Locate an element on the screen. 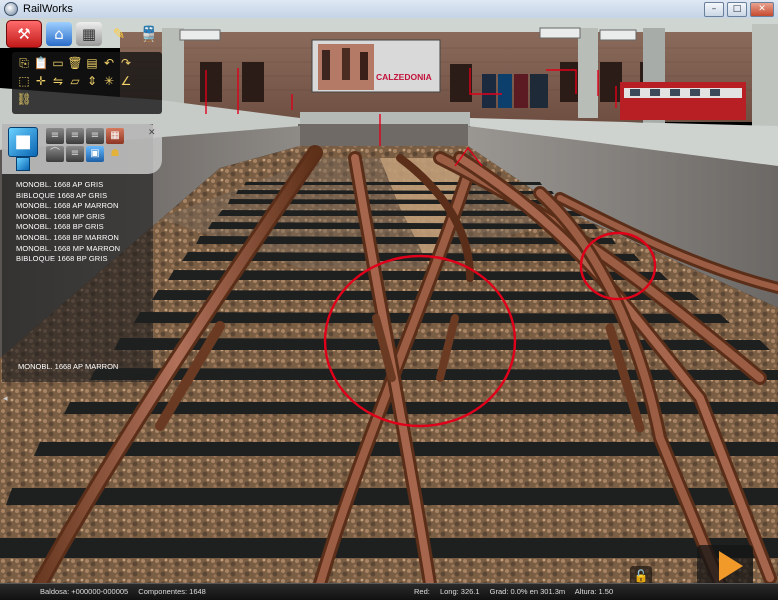 The height and width of the screenshot is (600, 778). status-long: Long: 326.1 is located at coordinates (459, 591).